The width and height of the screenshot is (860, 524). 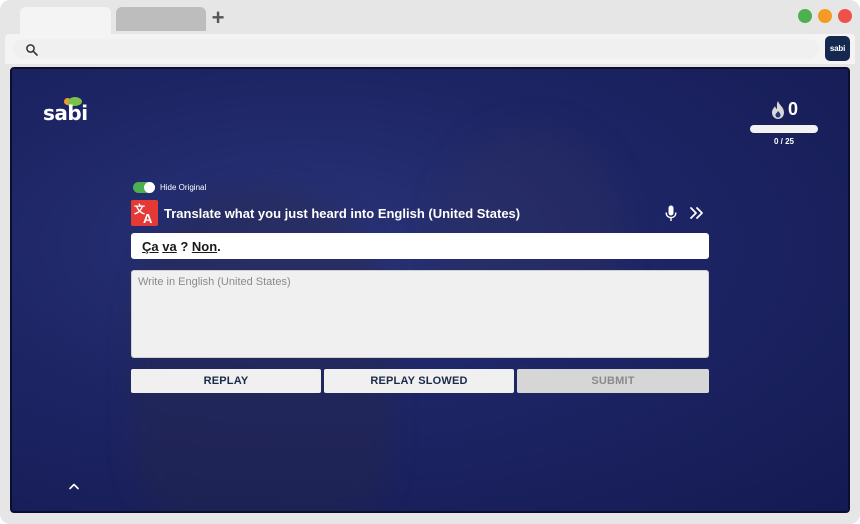 What do you see at coordinates (793, 109) in the screenshot?
I see `streak-count: 0` at bounding box center [793, 109].